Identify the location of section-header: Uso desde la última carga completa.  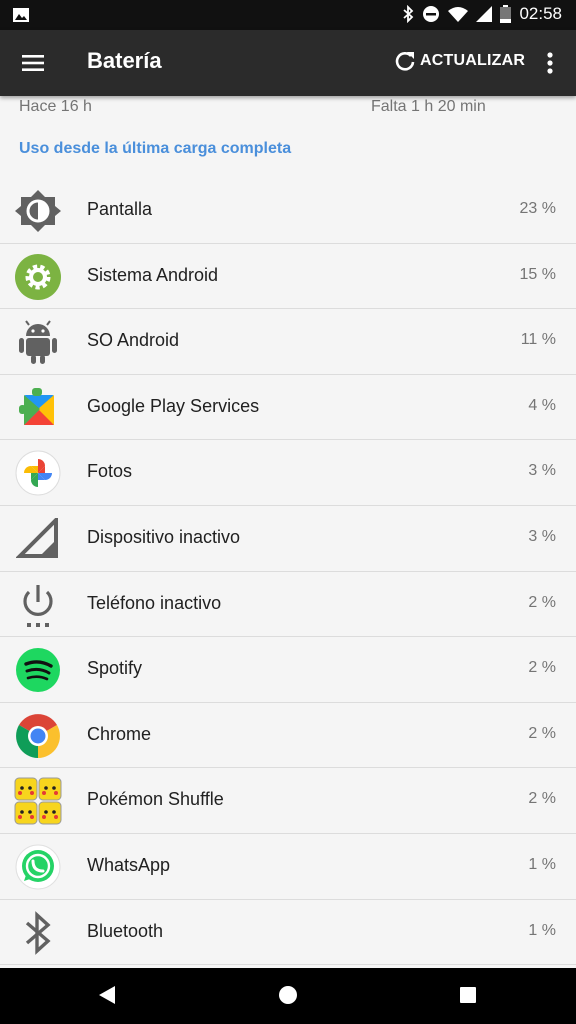
(155, 148).